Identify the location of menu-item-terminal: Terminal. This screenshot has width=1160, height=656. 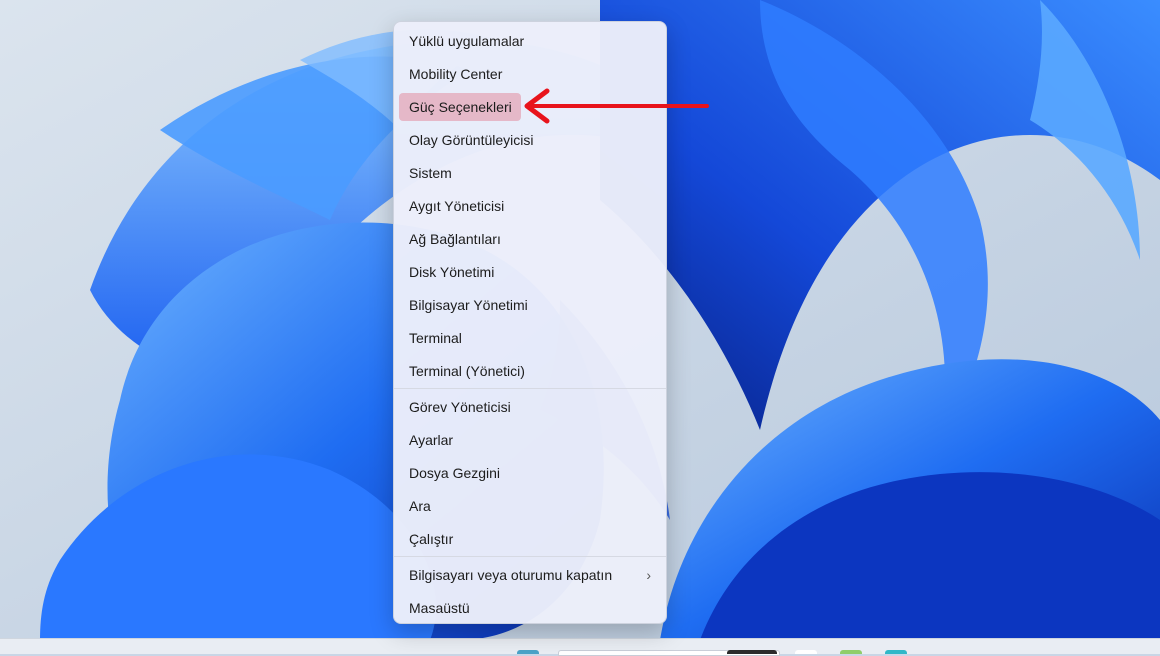
(530, 338).